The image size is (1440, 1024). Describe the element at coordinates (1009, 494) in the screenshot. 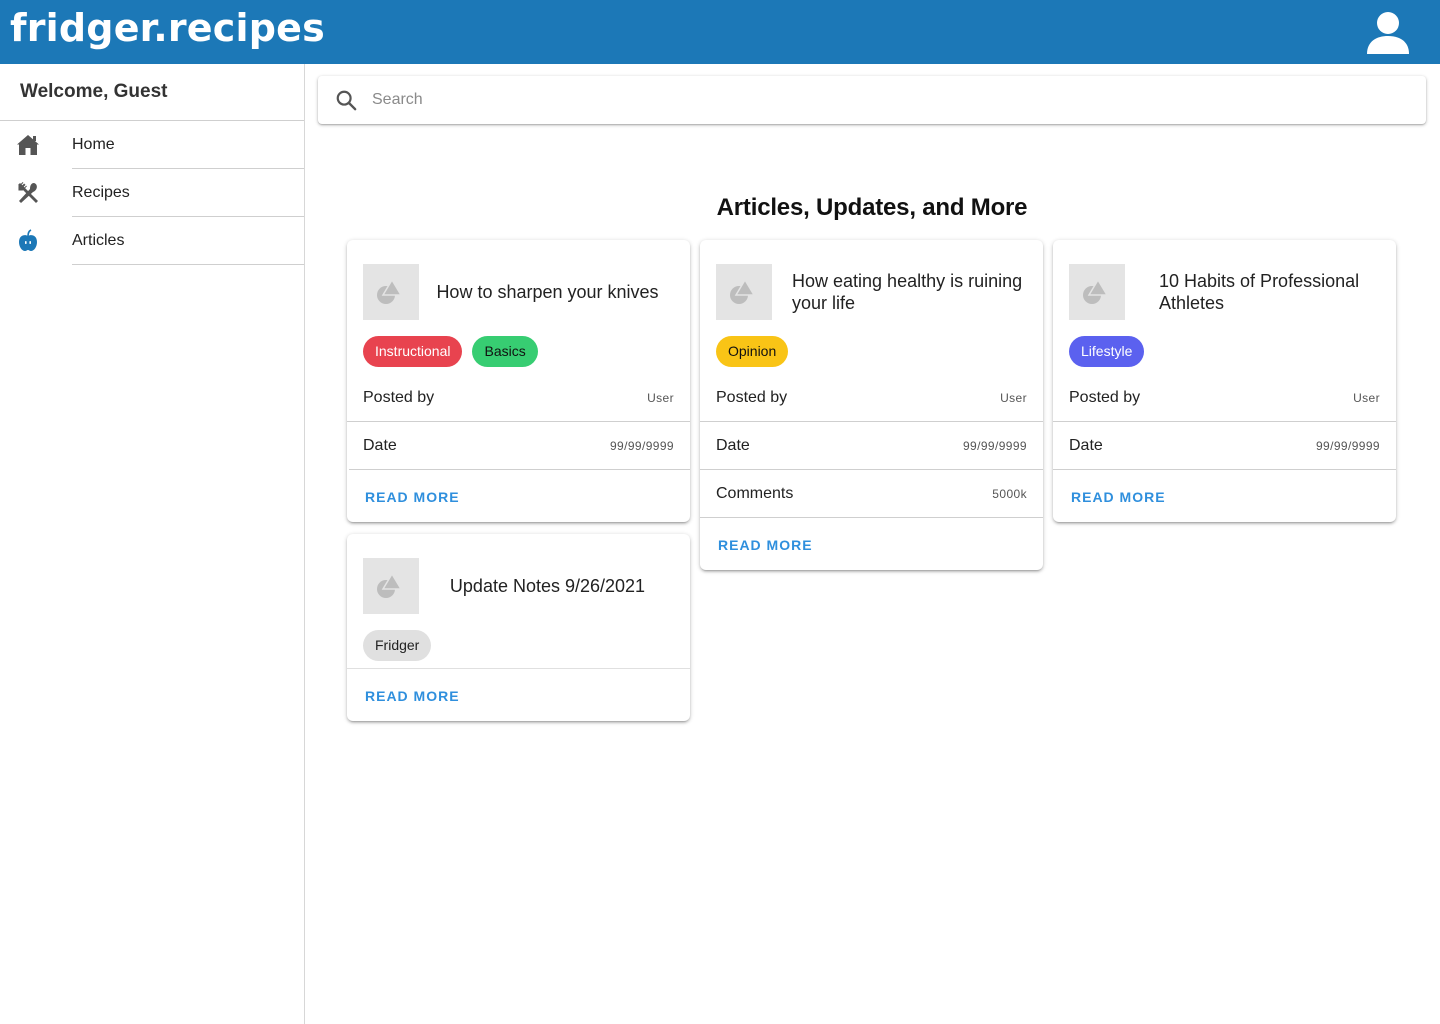

I see `comments-count: 5000k` at that location.